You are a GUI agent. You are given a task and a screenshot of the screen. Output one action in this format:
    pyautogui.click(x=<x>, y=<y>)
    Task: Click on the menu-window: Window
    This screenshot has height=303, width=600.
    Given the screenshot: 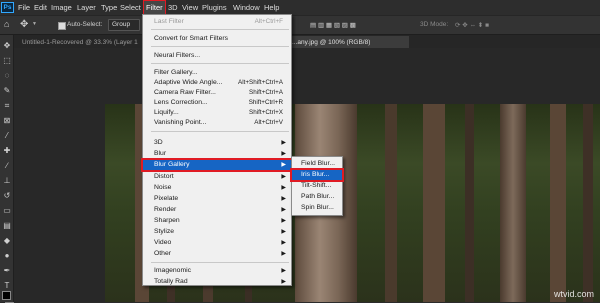 What is the action you would take?
    pyautogui.click(x=246, y=7)
    